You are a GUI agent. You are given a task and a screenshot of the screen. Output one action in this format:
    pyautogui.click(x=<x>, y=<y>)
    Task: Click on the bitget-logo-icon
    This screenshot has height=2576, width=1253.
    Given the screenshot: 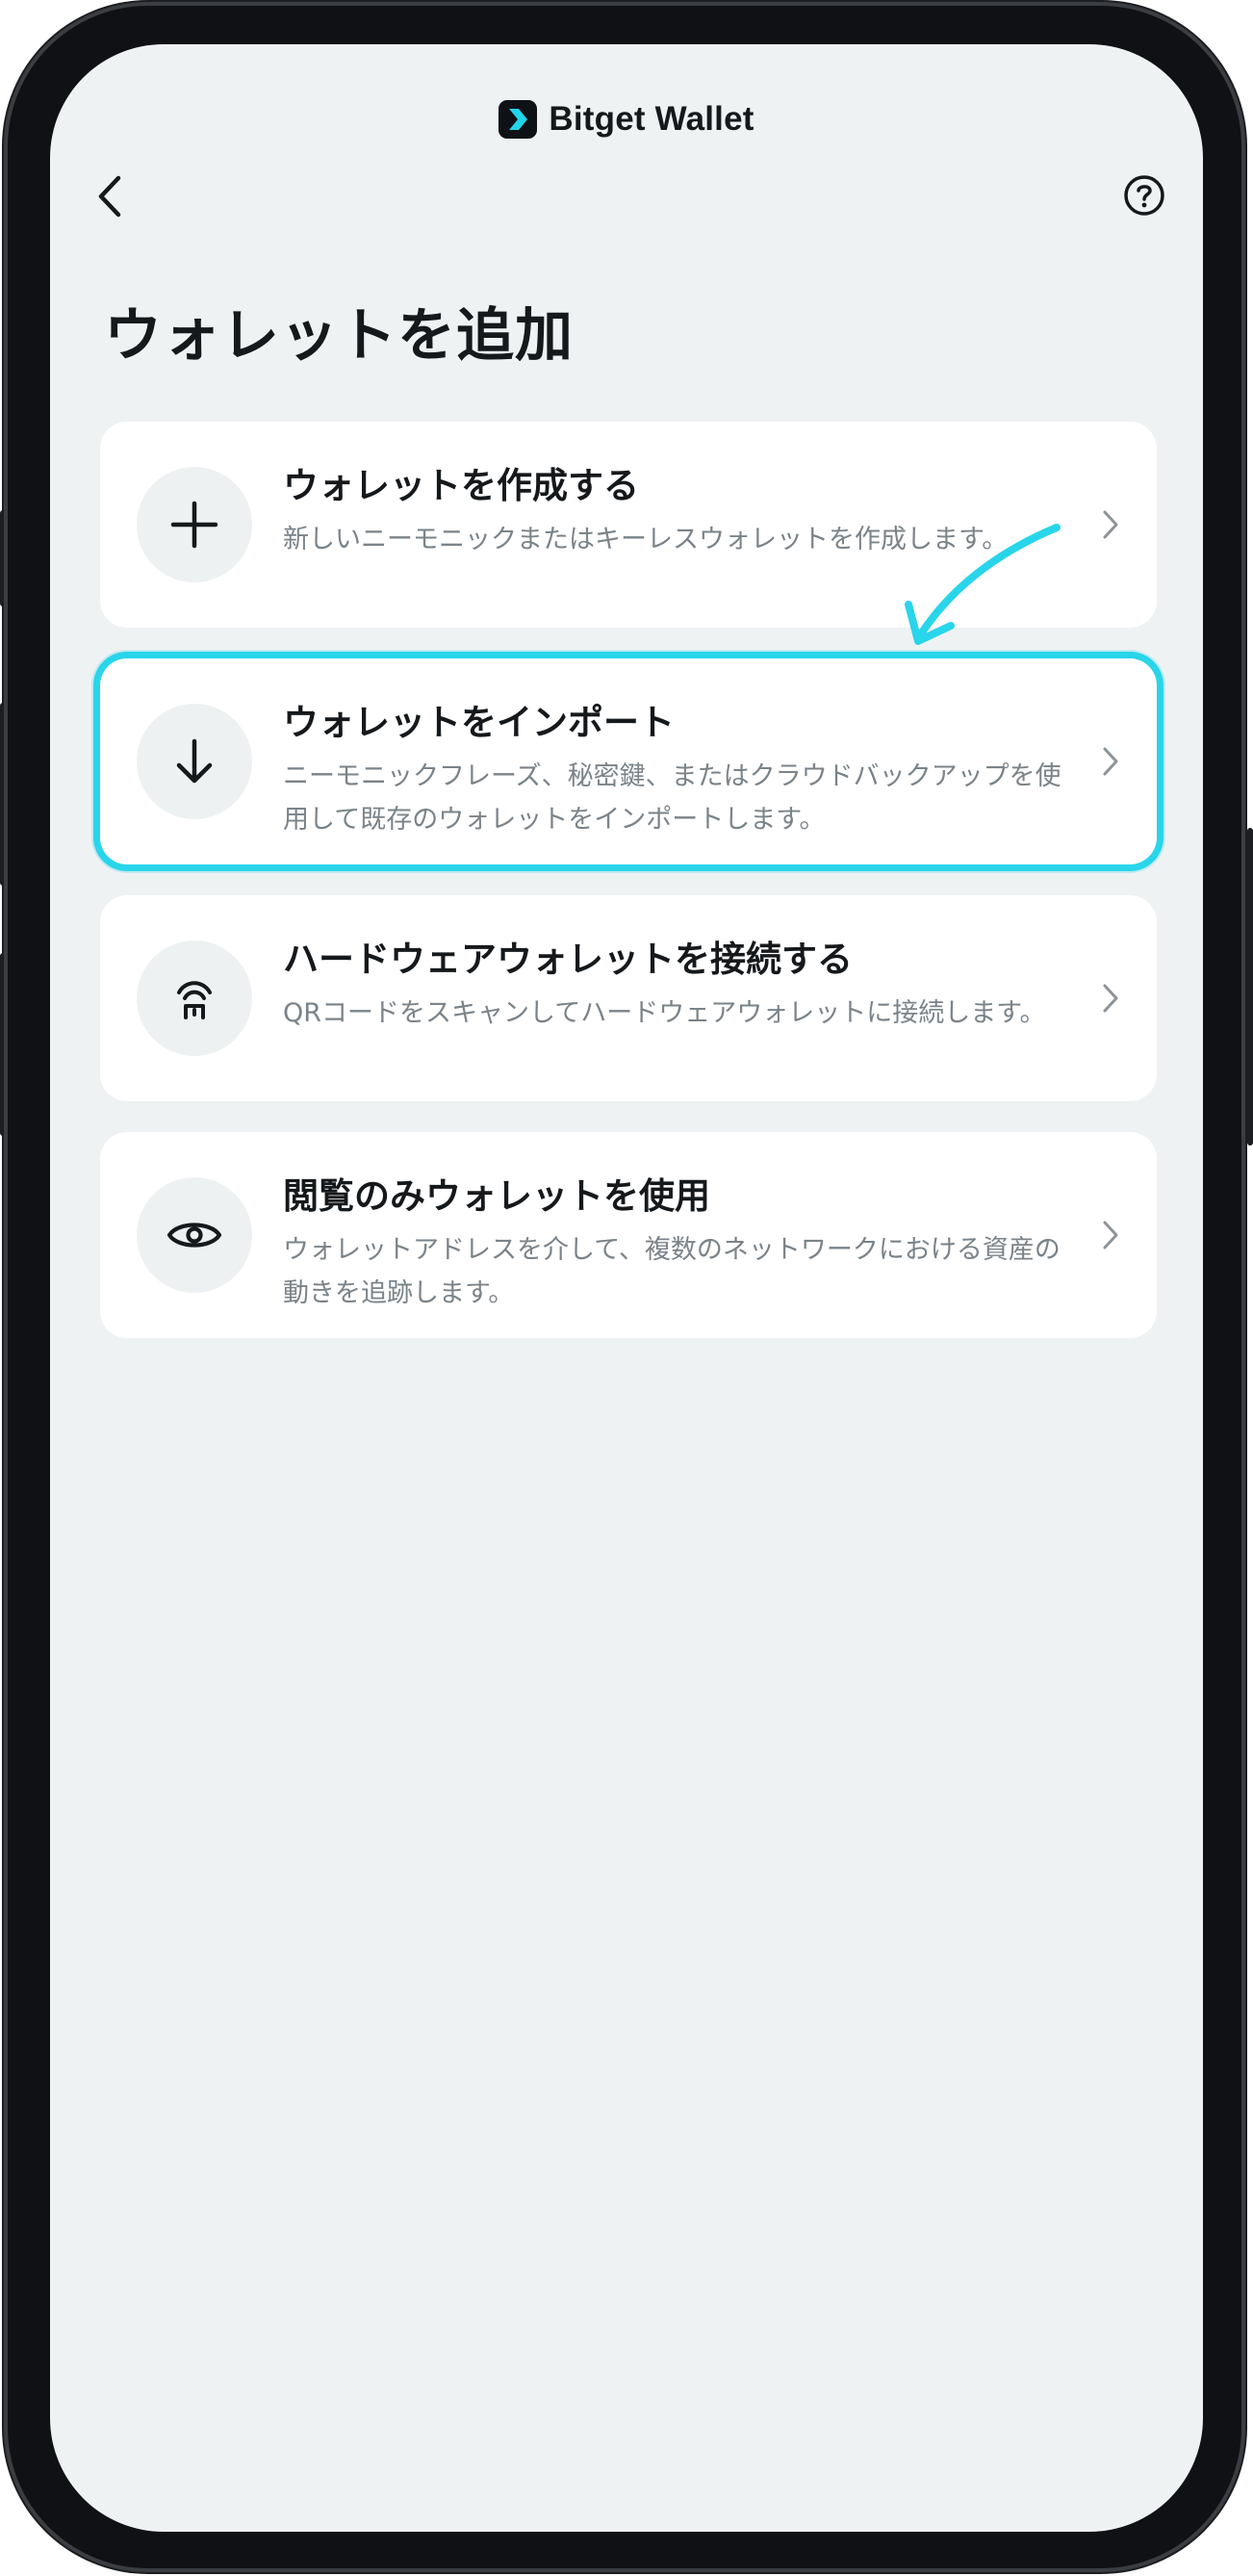 What is the action you would take?
    pyautogui.click(x=518, y=120)
    